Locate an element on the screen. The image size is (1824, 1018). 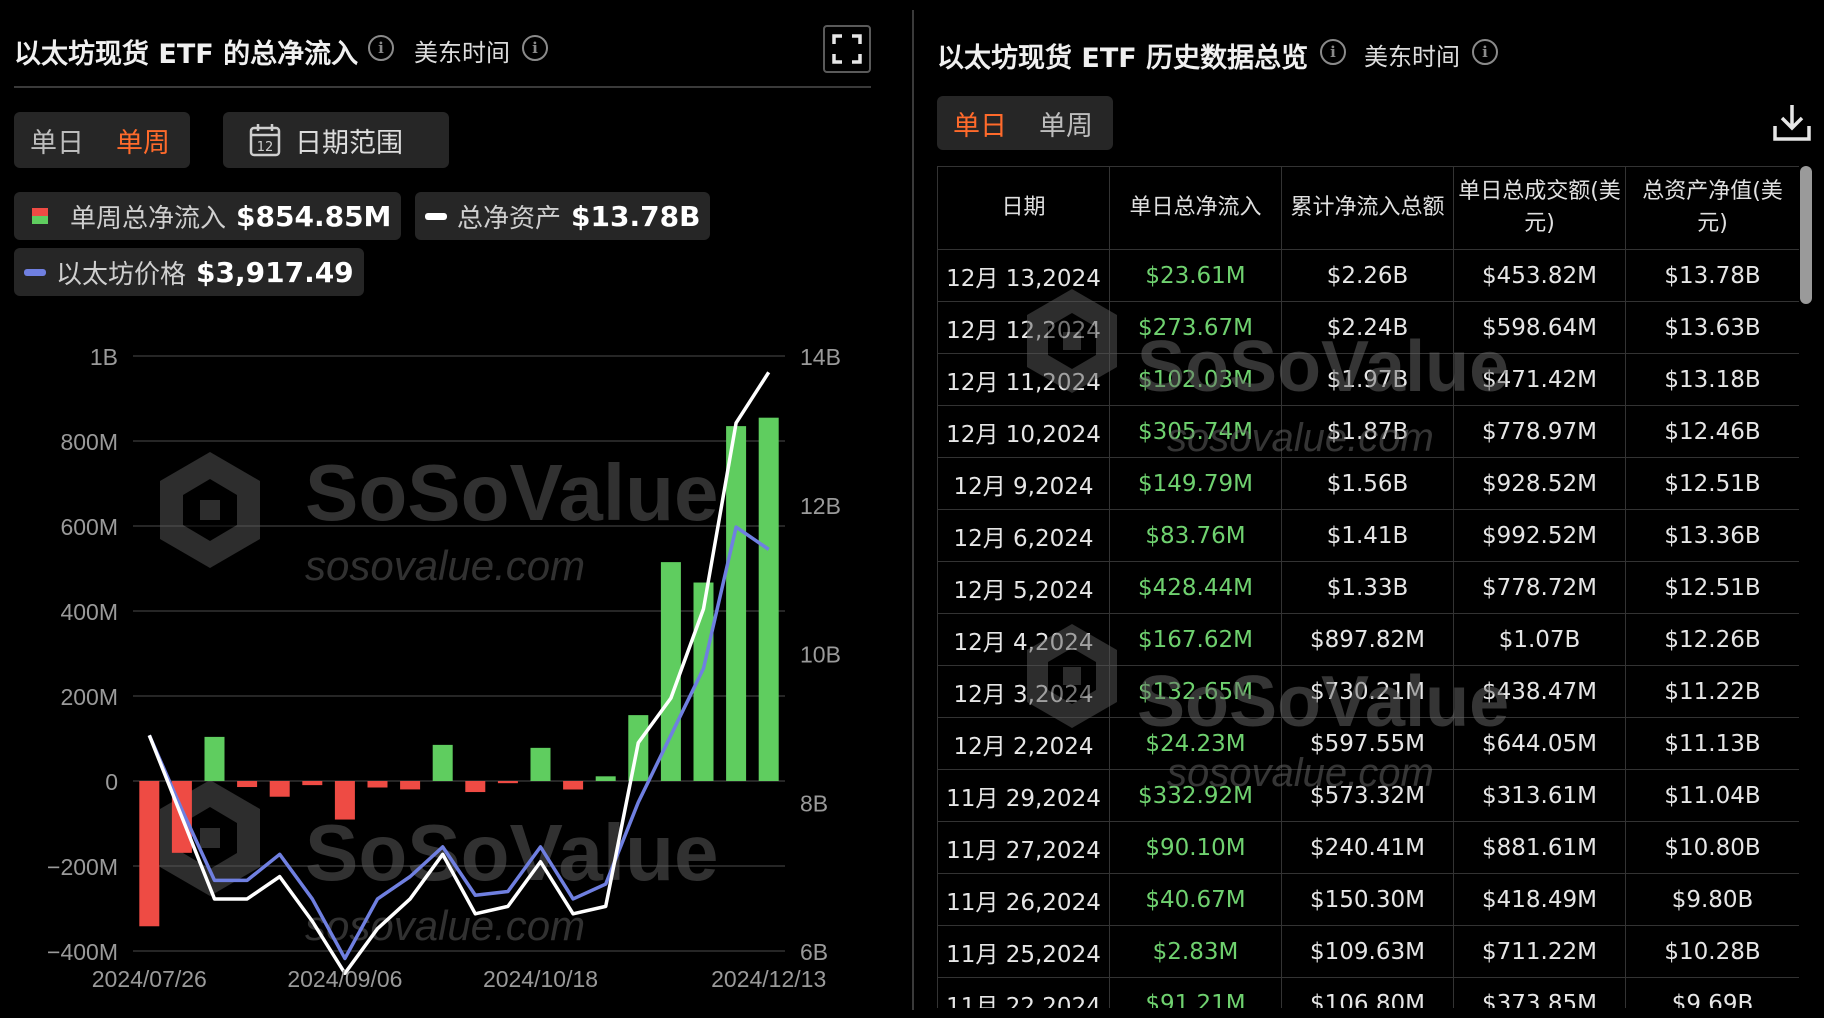
calendar-icon: 12 is located at coordinates (259, 140).